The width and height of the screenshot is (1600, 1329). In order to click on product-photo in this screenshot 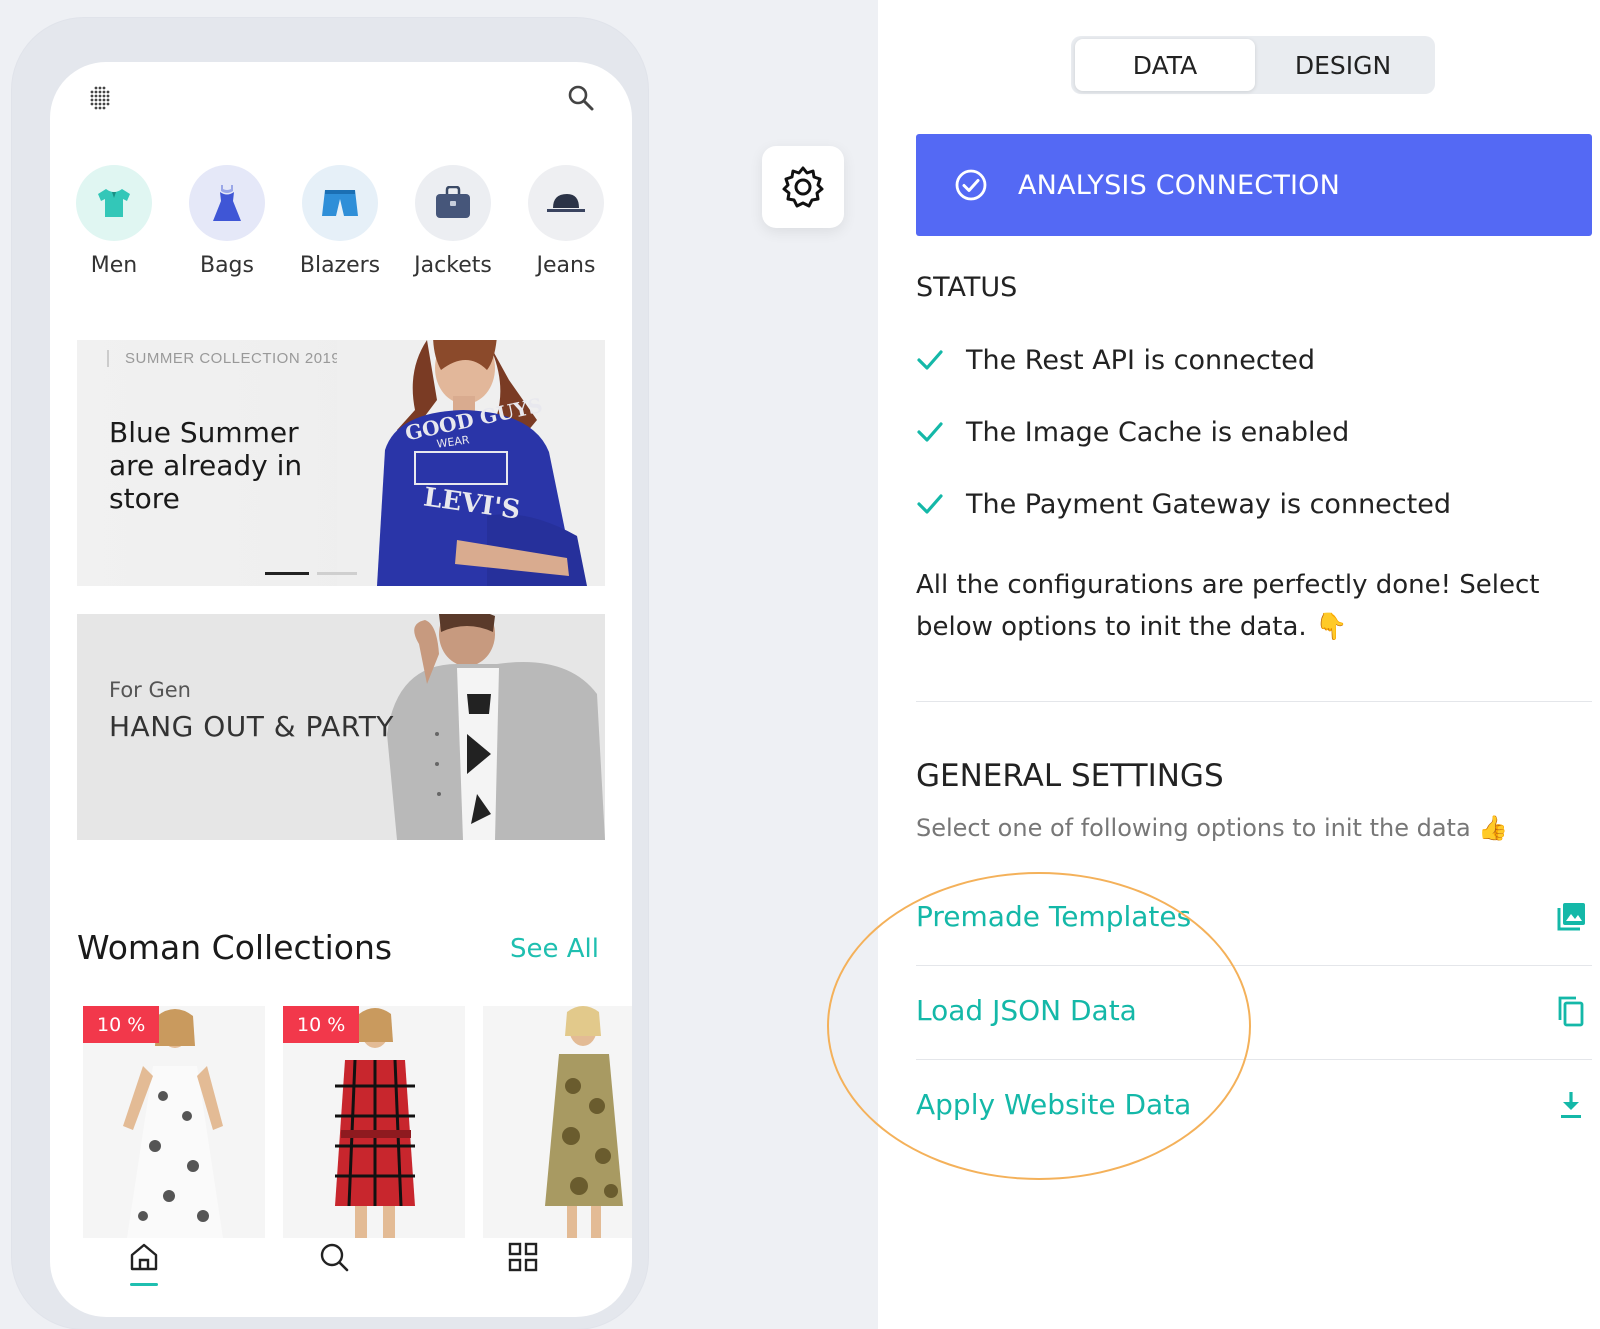, I will do `click(557, 1122)`.